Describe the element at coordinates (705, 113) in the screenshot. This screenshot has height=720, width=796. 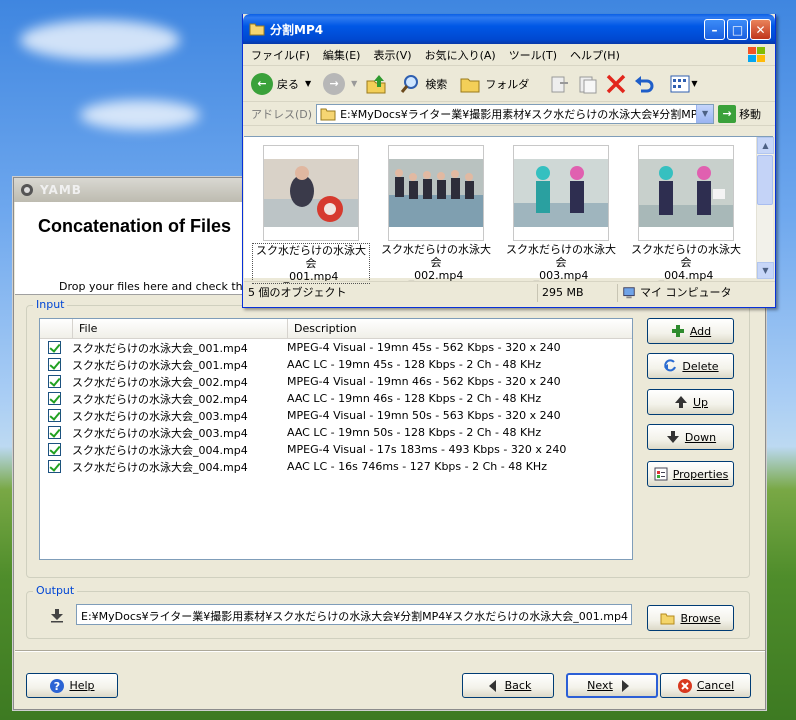
I see `address-dropdown-icon: ▼` at that location.